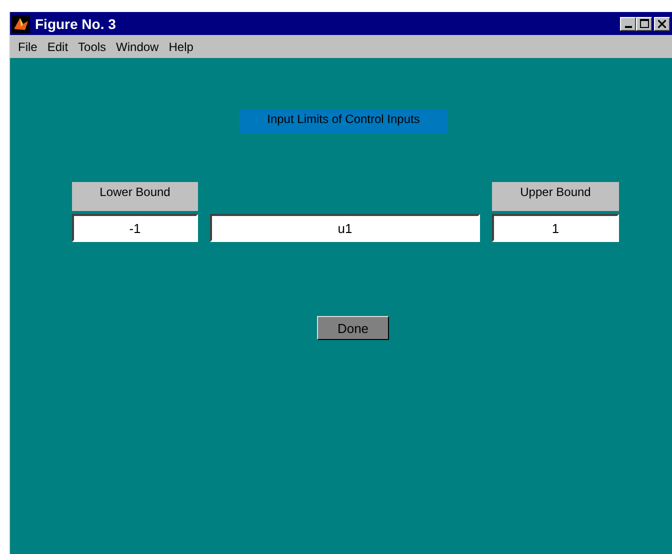 The height and width of the screenshot is (554, 672). Describe the element at coordinates (27, 47) in the screenshot. I see `menu-item: File` at that location.